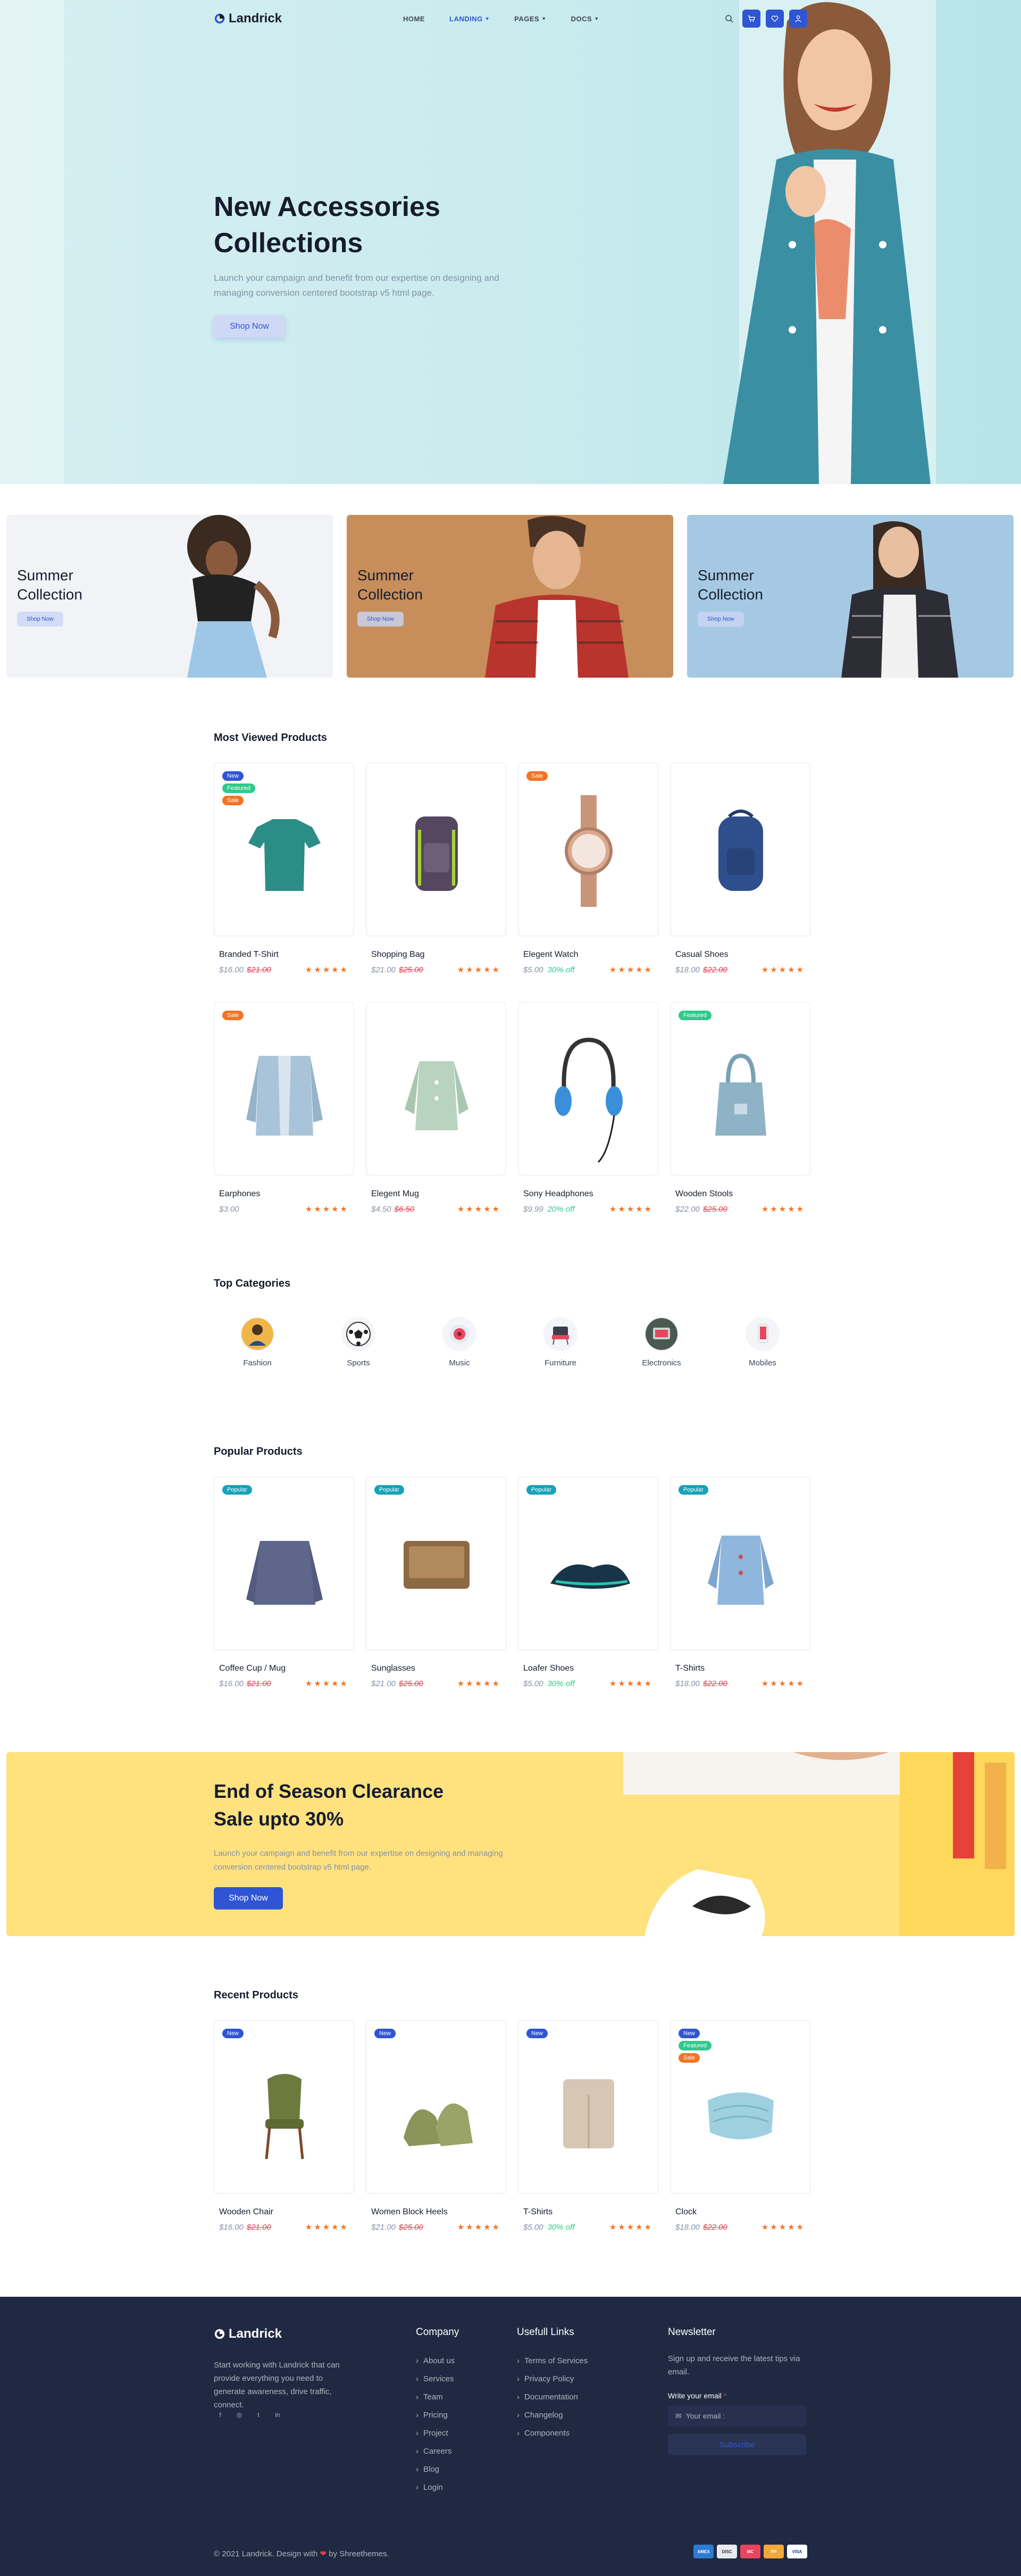 The height and width of the screenshot is (2576, 1021). What do you see at coordinates (741, 1570) in the screenshot?
I see `product-image` at bounding box center [741, 1570].